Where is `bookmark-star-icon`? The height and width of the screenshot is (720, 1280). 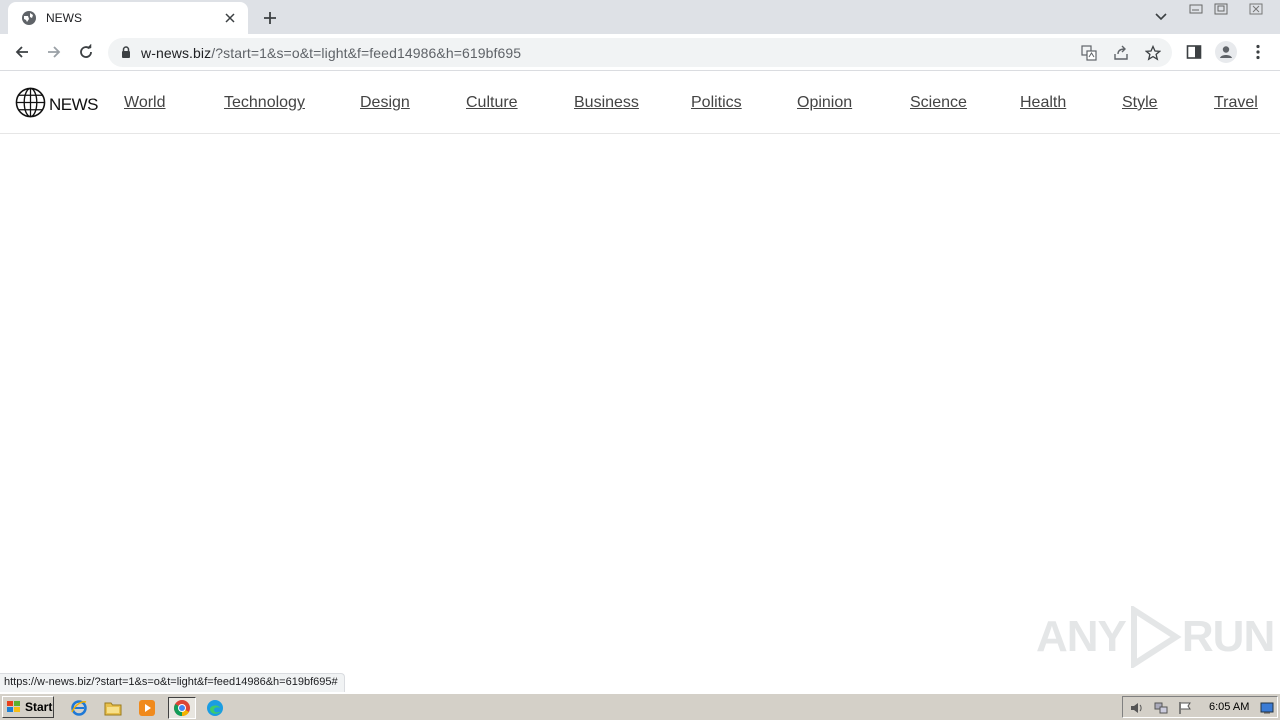 bookmark-star-icon is located at coordinates (1153, 53).